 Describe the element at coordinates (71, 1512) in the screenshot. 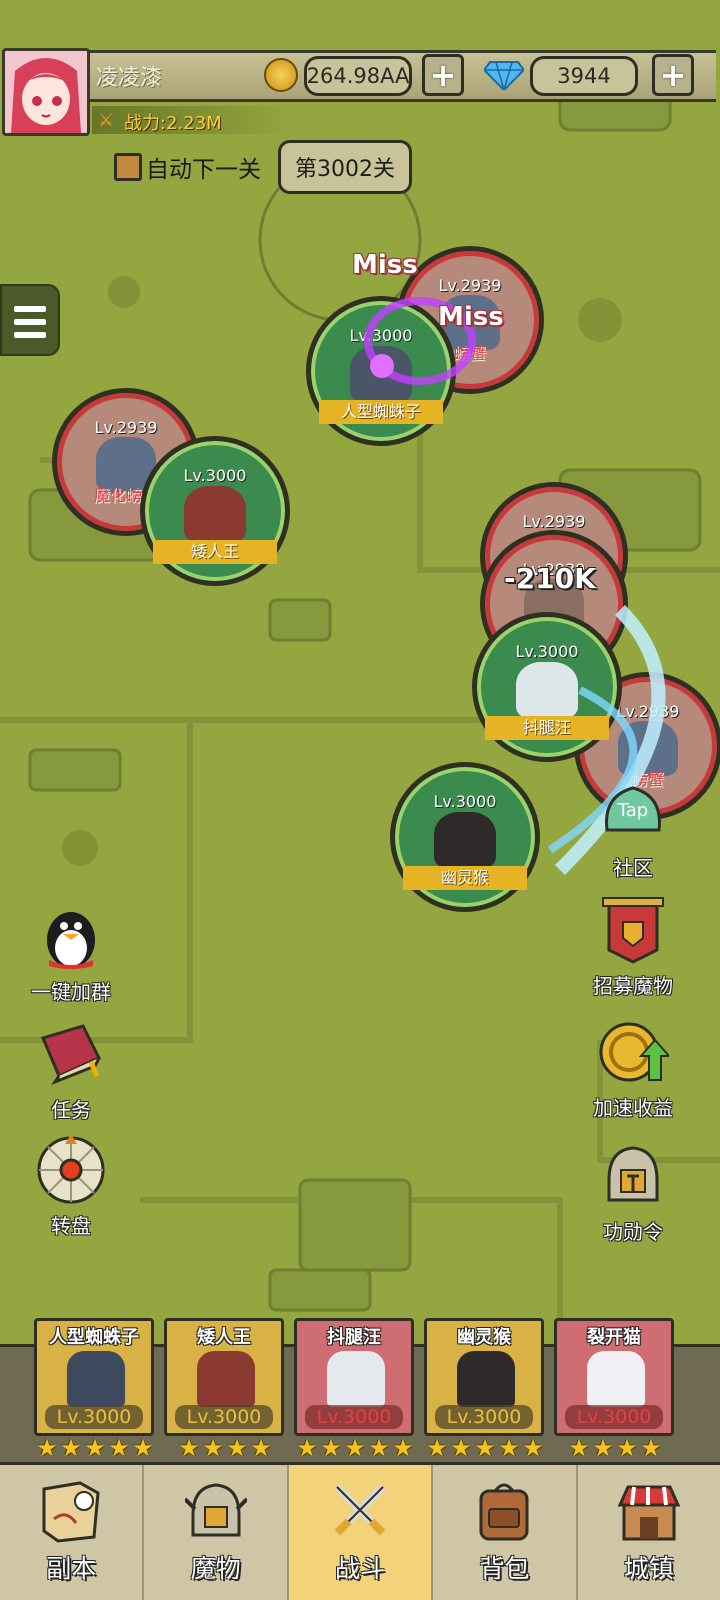

I see `map-icon` at that location.